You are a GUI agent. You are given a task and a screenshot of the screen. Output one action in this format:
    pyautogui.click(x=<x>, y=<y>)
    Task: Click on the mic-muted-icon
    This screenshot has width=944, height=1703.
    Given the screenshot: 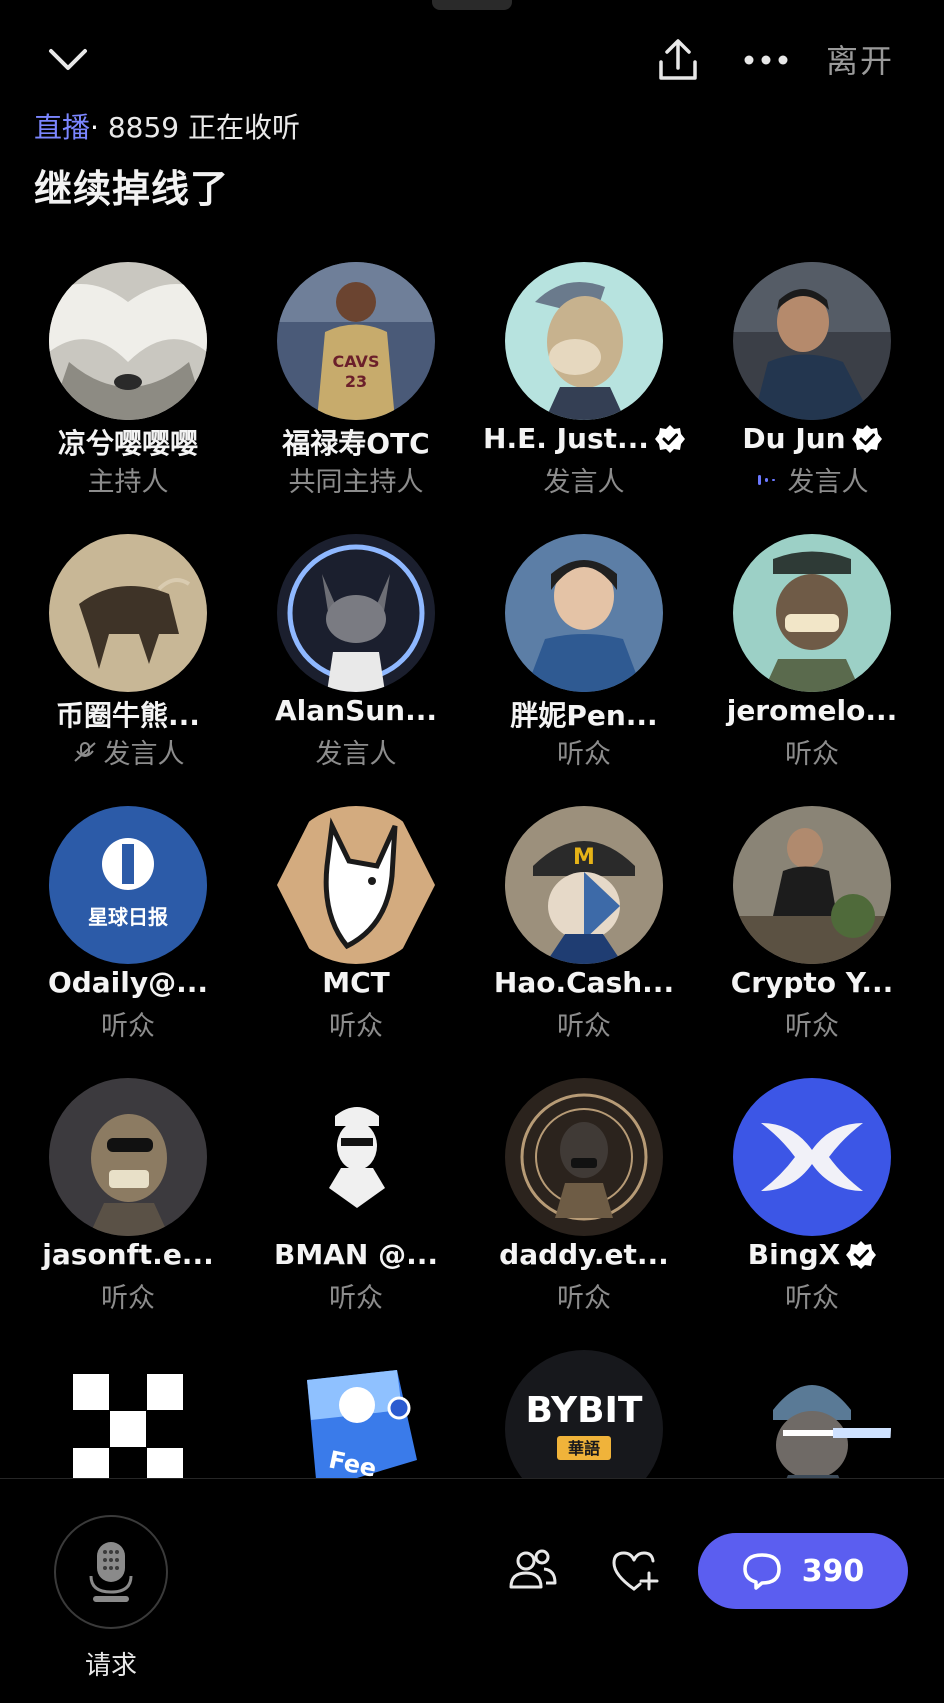 What is the action you would take?
    pyautogui.click(x=84, y=751)
    